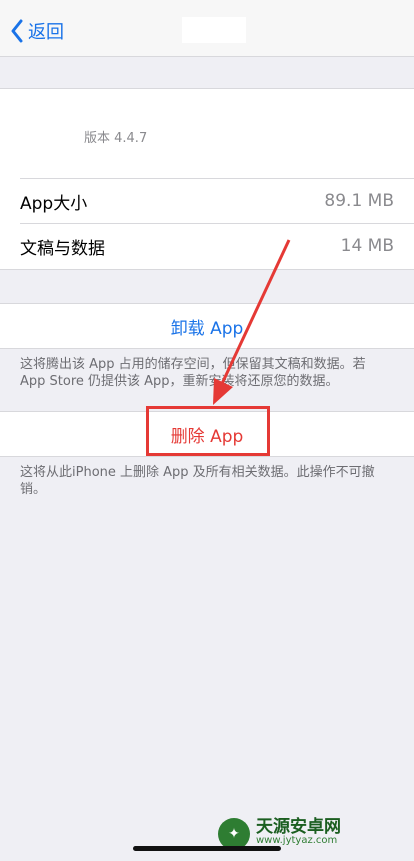 Image resolution: width=414 pixels, height=861 pixels. Describe the element at coordinates (62, 248) in the screenshot. I see `documents-data-label: 文稿与数据` at that location.